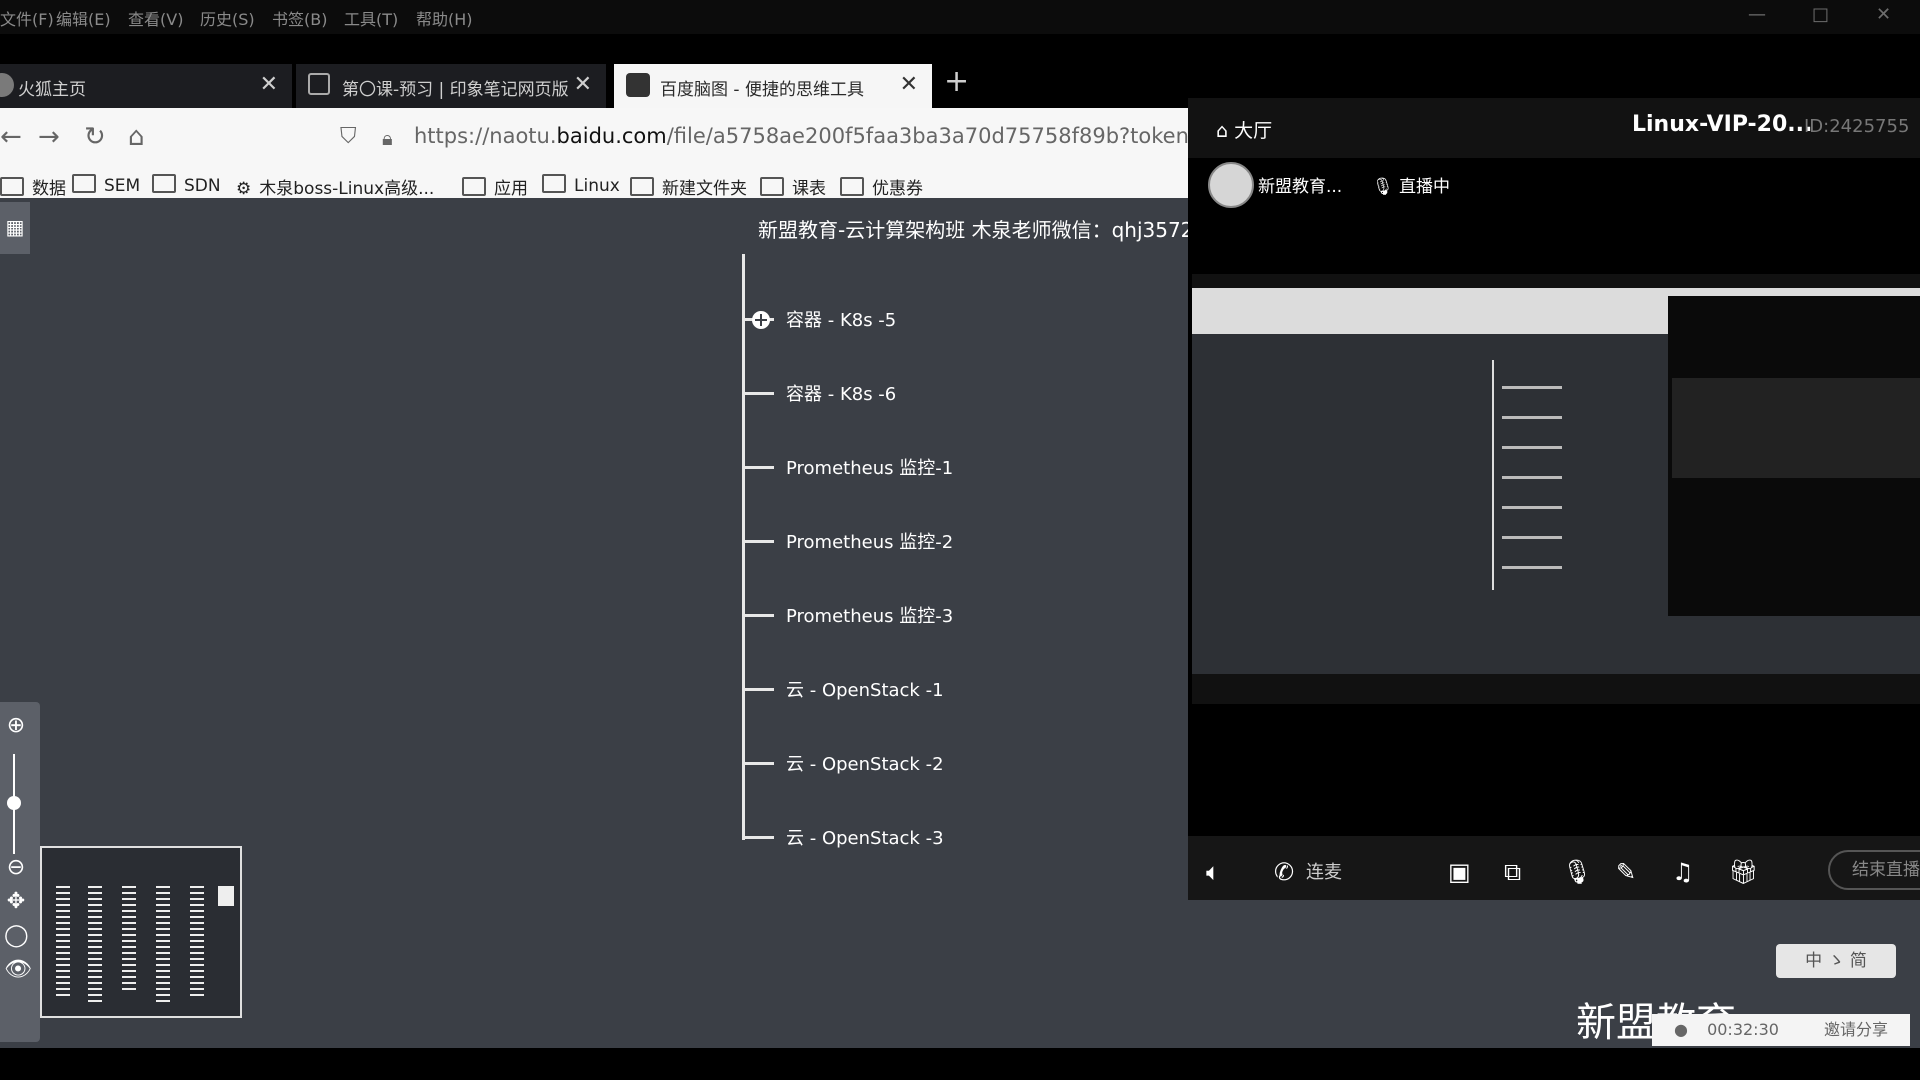 The image size is (1920, 1080). What do you see at coordinates (1796, 428) in the screenshot?
I see `preview-nested-screen` at bounding box center [1796, 428].